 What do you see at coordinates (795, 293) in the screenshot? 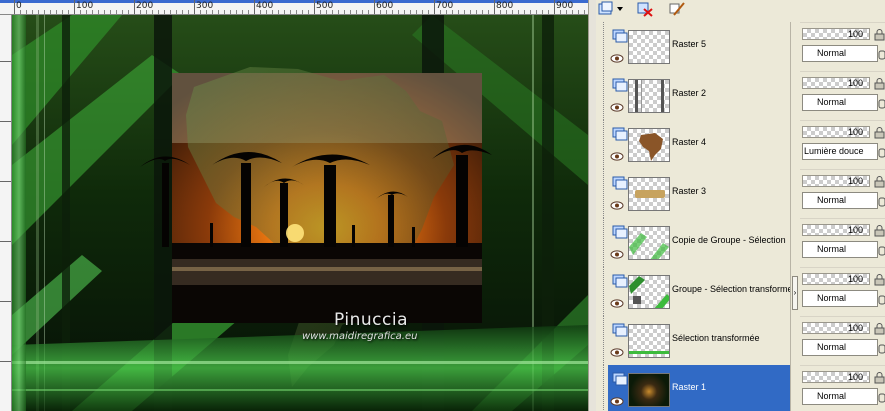
I see `splitter-arrow-icon: ›` at bounding box center [795, 293].